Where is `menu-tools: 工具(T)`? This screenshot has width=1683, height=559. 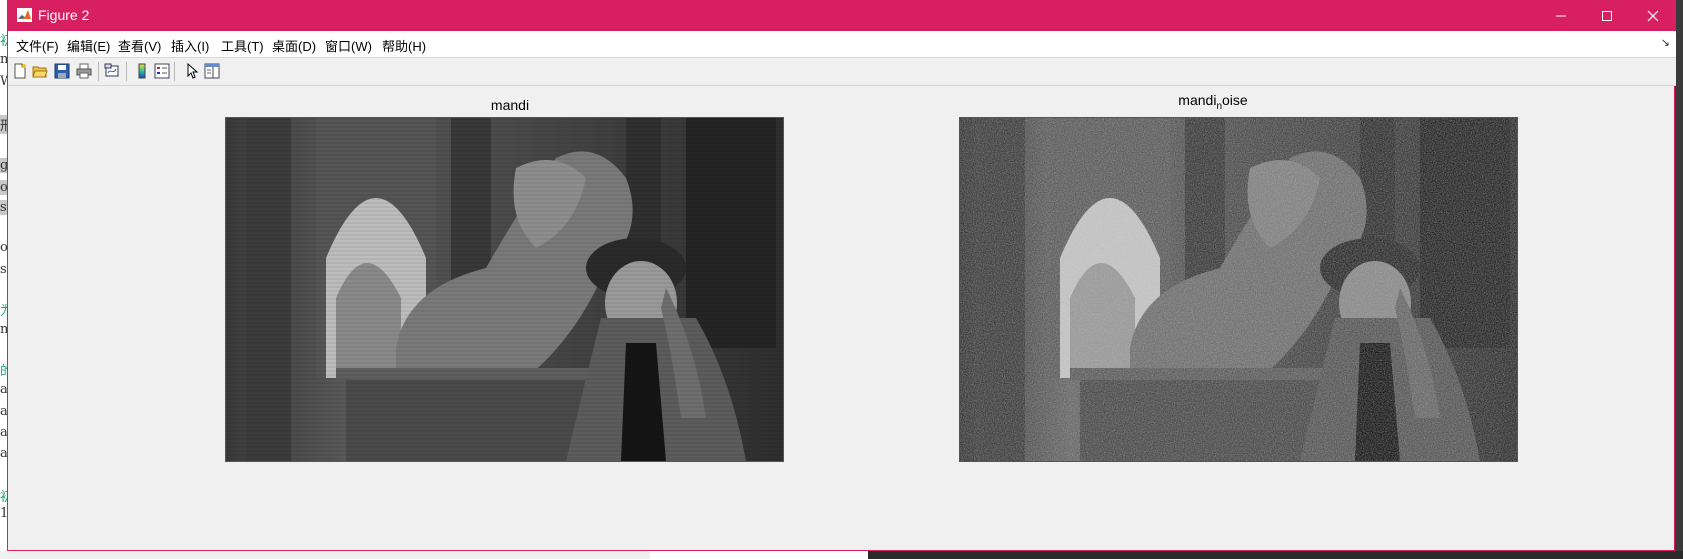 menu-tools: 工具(T) is located at coordinates (242, 45).